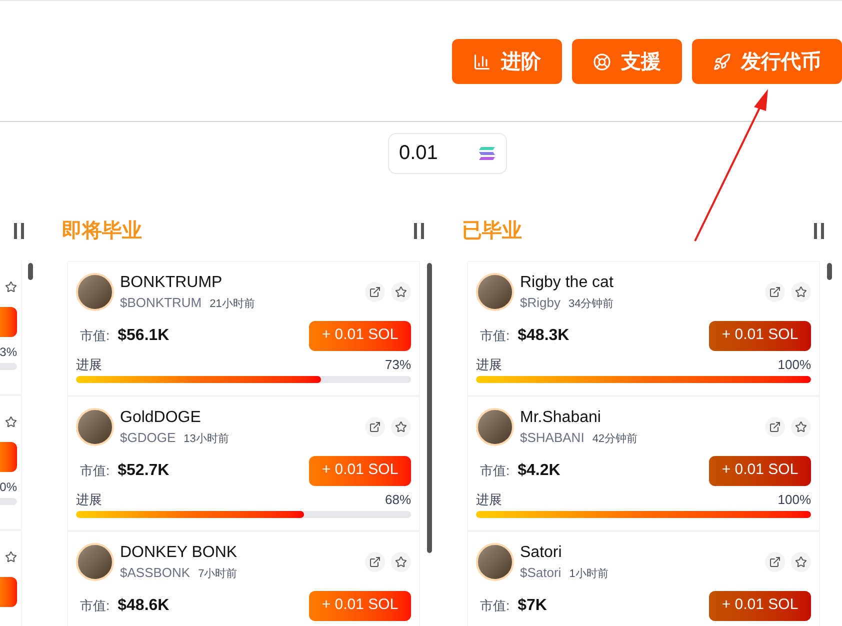 This screenshot has width=842, height=626. I want to click on bar-chart-icon, so click(482, 61).